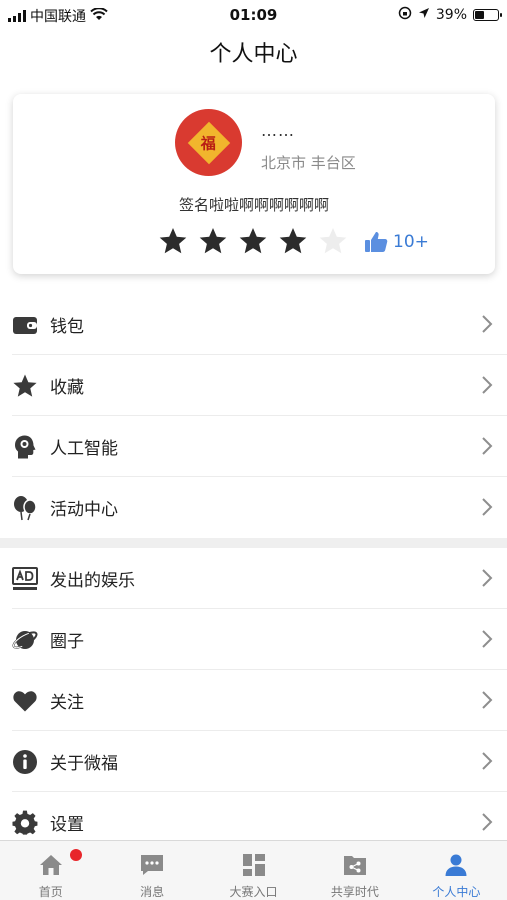 This screenshot has width=507, height=900. Describe the element at coordinates (487, 15) in the screenshot. I see `battery-icon` at that location.